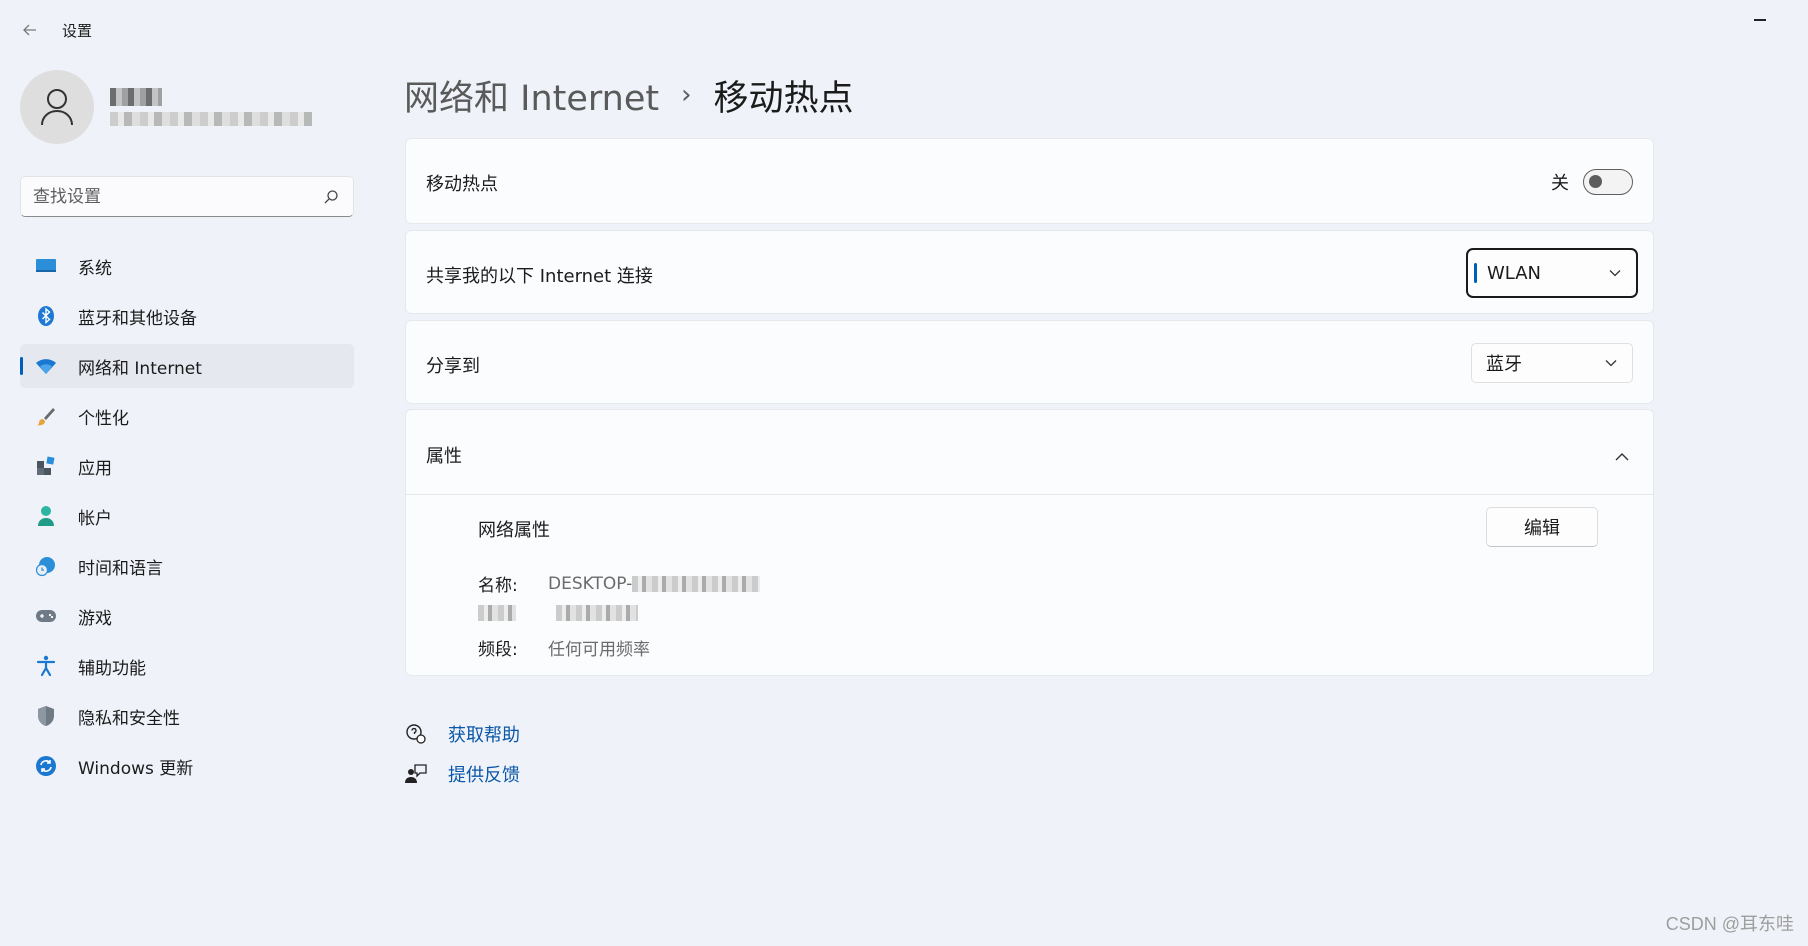 This screenshot has width=1808, height=946. Describe the element at coordinates (1622, 457) in the screenshot. I see `chevron-up-icon` at that location.